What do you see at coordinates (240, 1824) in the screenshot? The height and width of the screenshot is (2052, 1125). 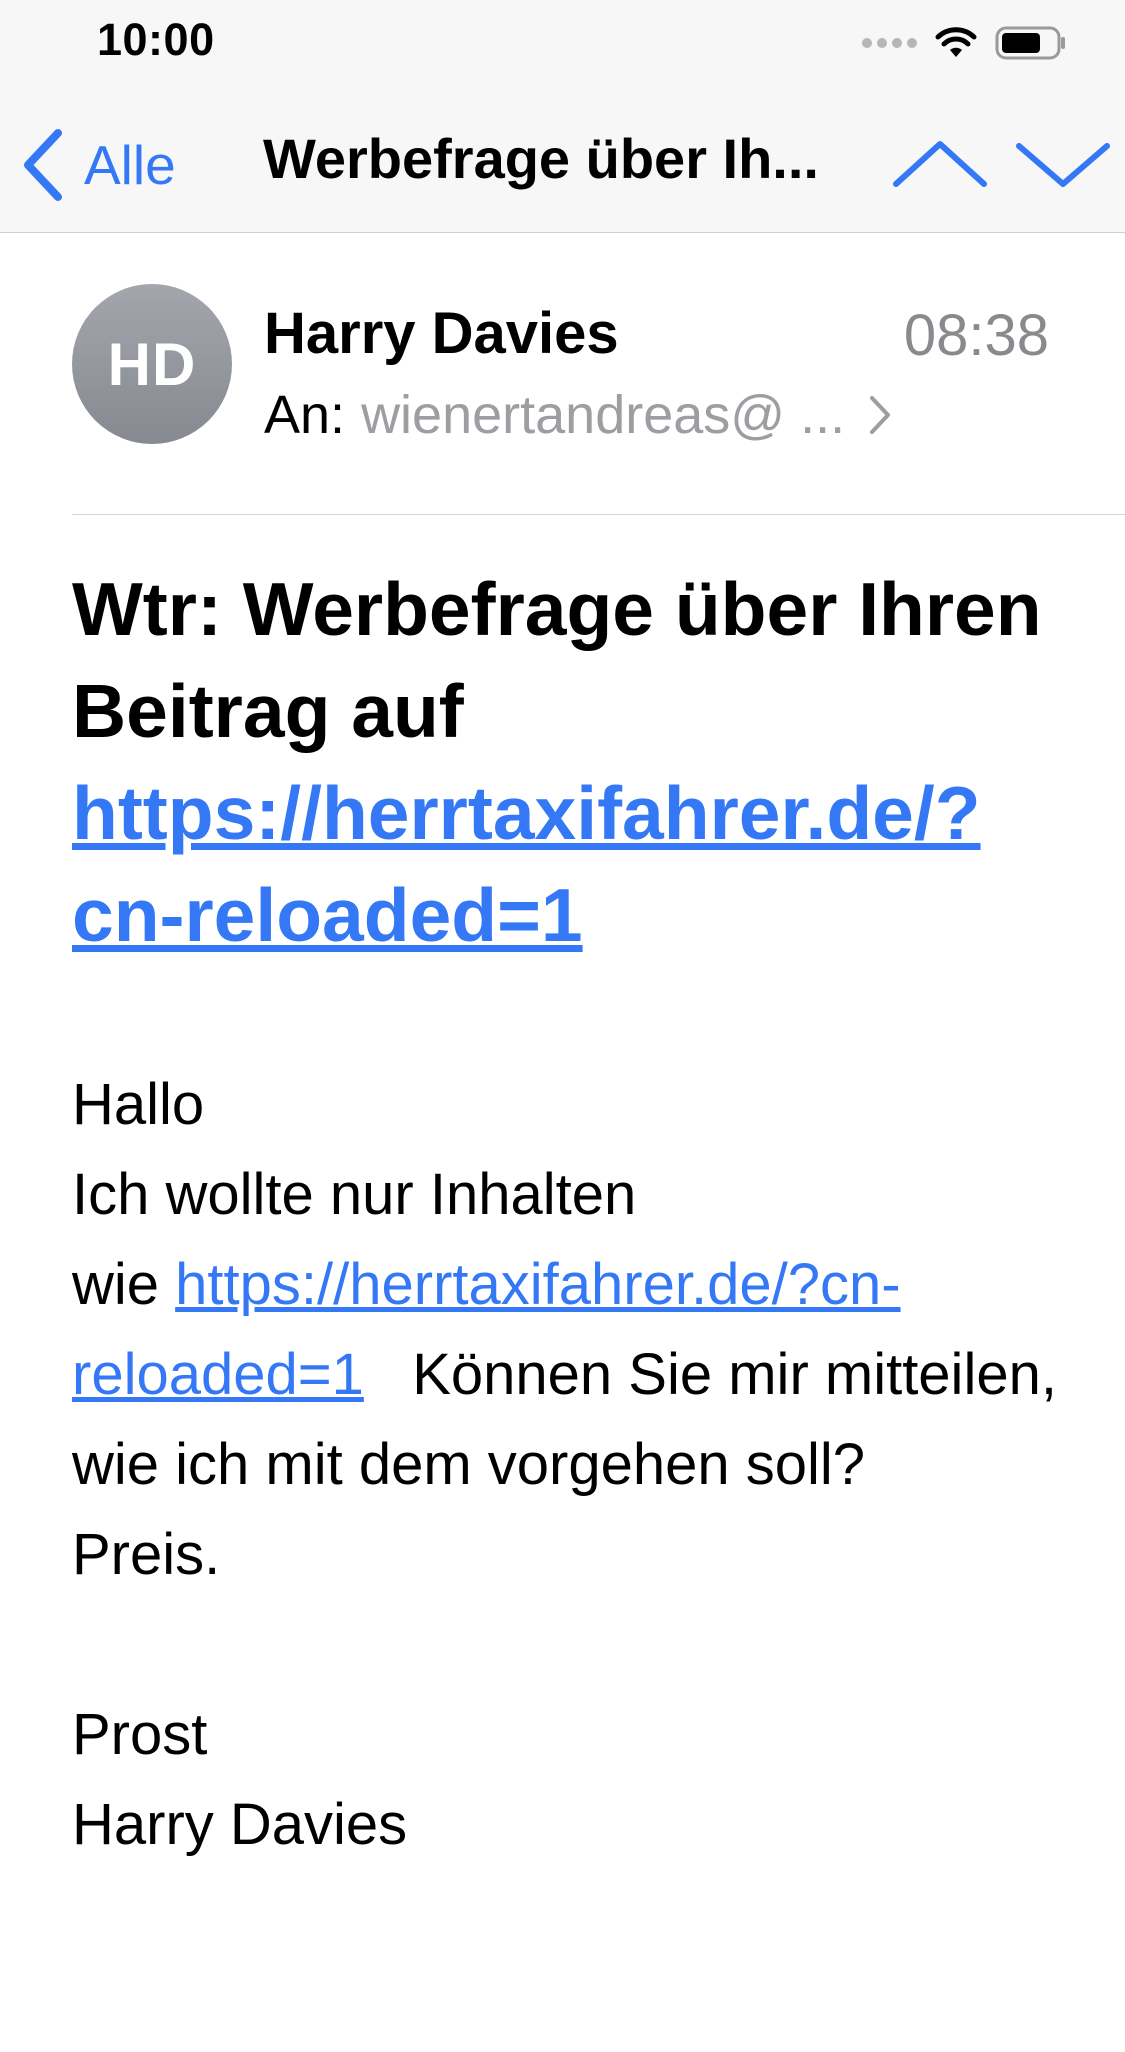 I see `body-signature: Harry Davies` at bounding box center [240, 1824].